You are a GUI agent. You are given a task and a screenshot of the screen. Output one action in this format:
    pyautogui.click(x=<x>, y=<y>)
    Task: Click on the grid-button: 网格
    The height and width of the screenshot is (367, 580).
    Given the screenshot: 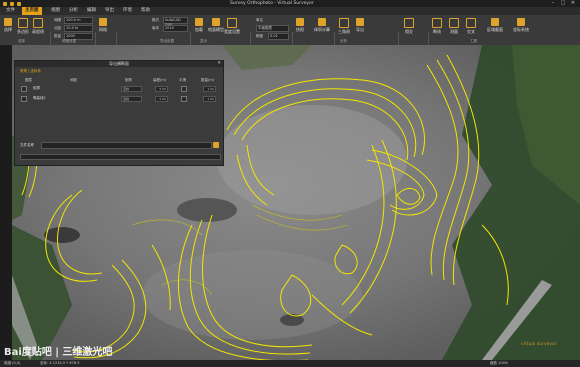 What is the action you would take?
    pyautogui.click(x=103, y=25)
    